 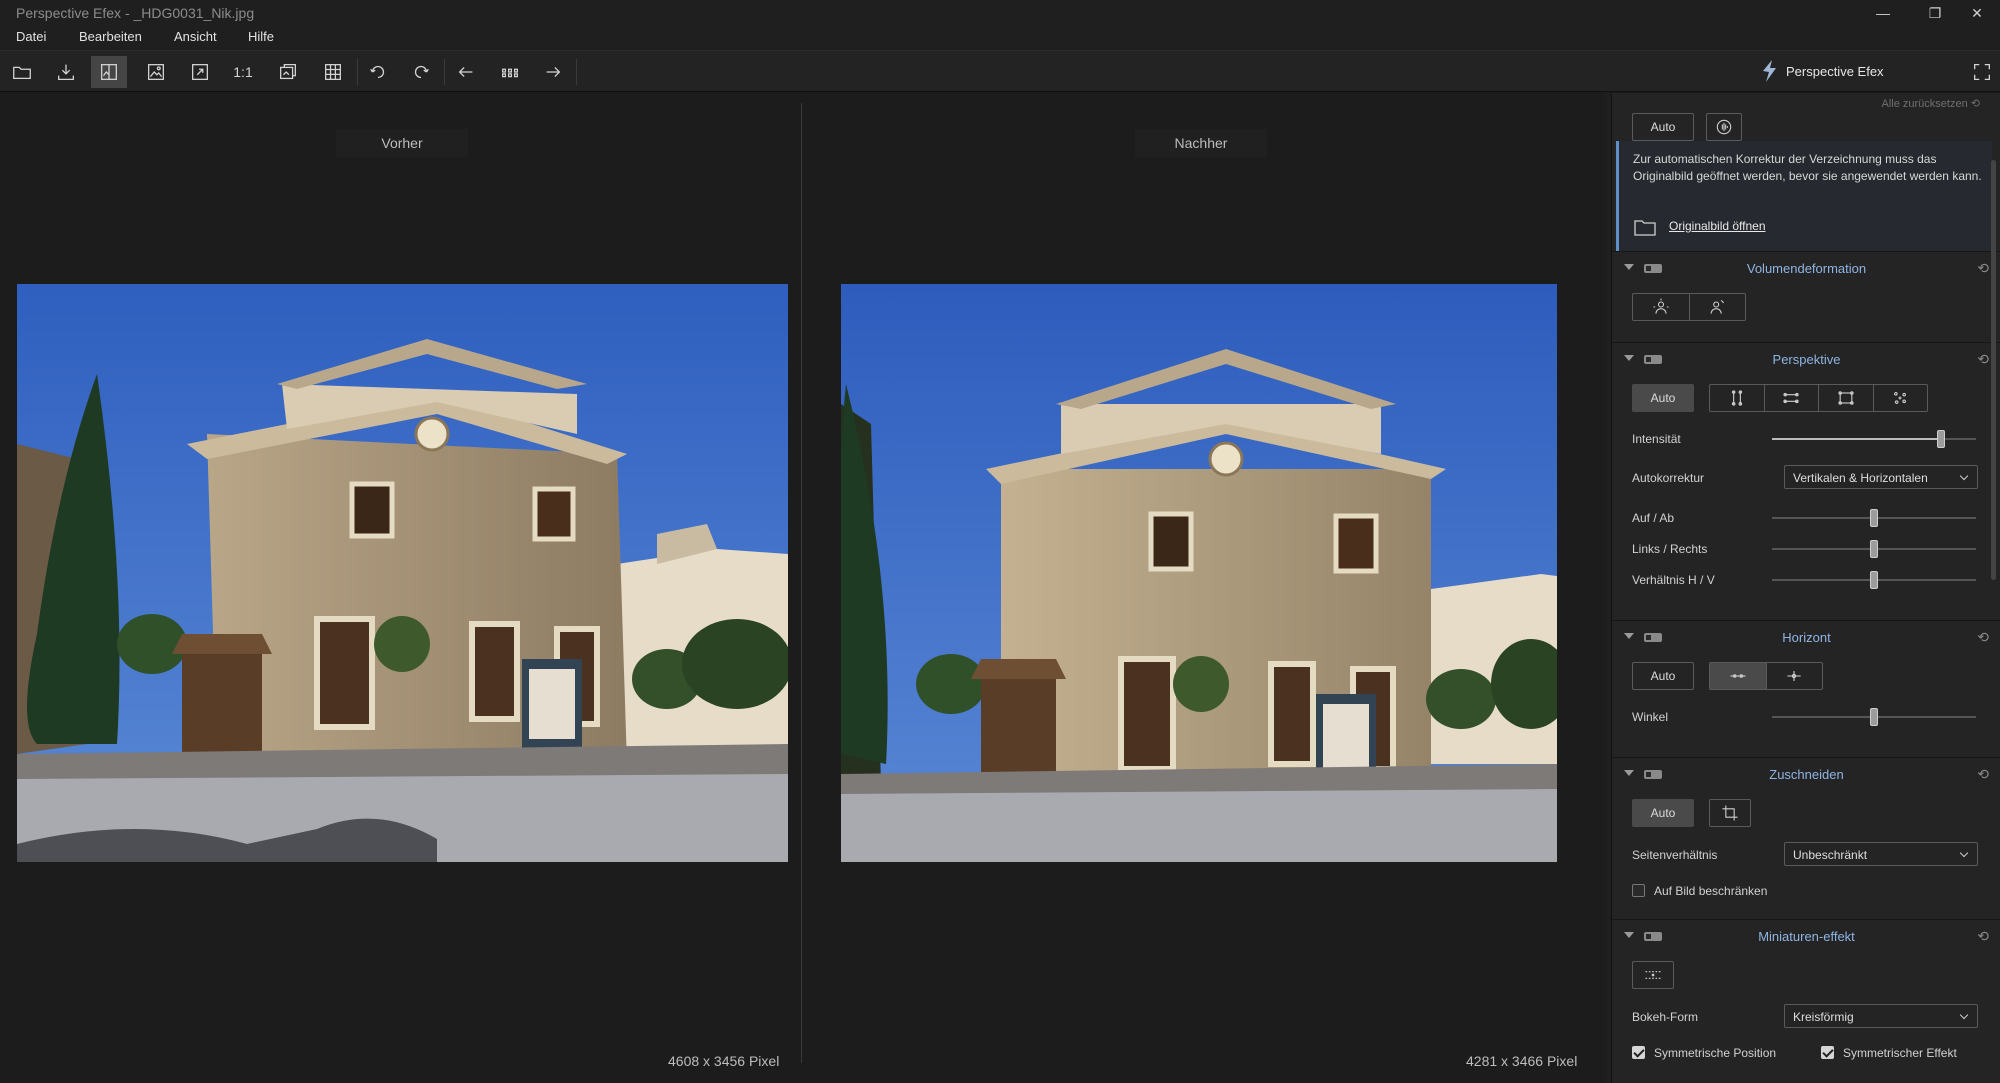 I want to click on restrict-to-image-label: Auf Bild beschränken, so click(x=1711, y=891).